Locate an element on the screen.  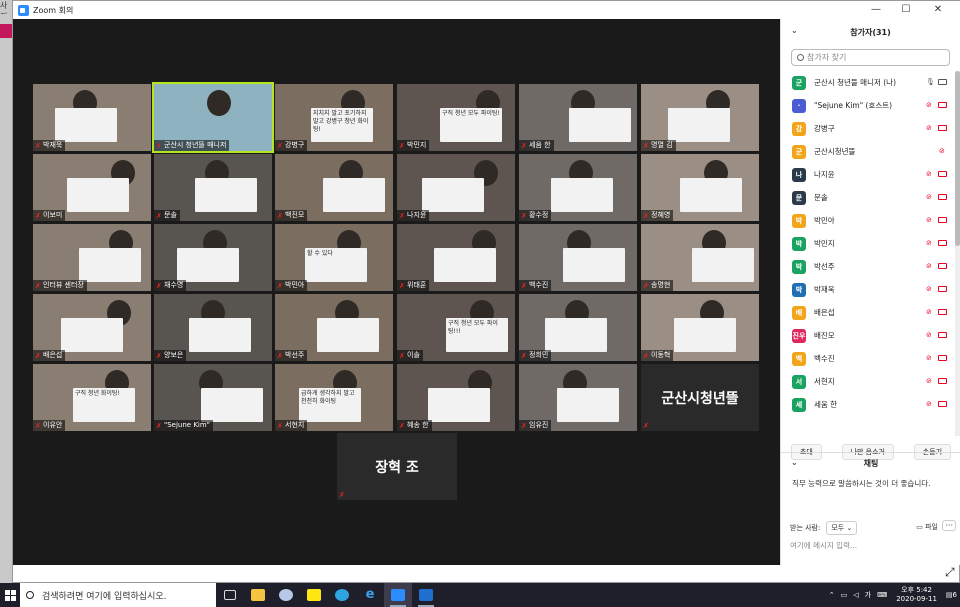
participant-search-input: 참가자 찾기 is located at coordinates (870, 57).